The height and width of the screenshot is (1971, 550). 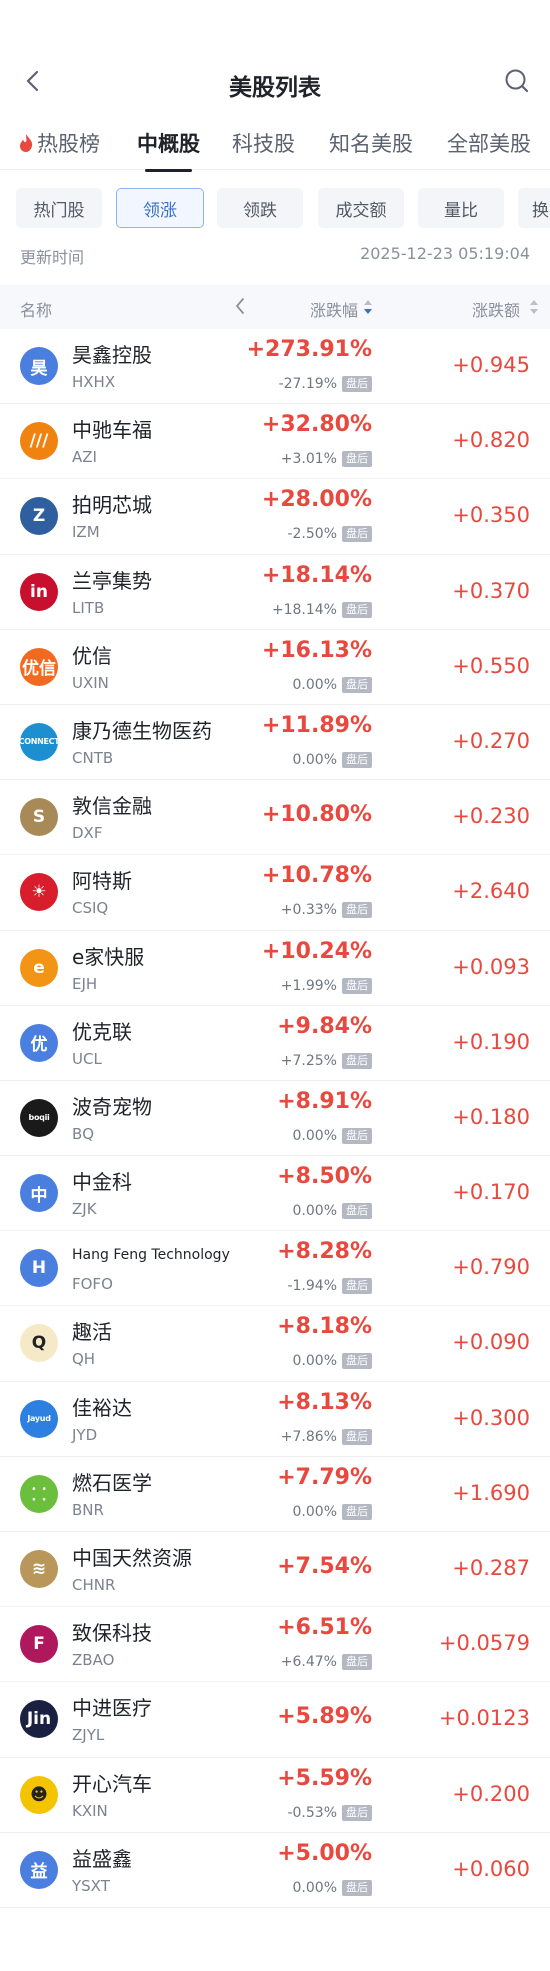 I want to click on sort-icon, so click(x=534, y=307).